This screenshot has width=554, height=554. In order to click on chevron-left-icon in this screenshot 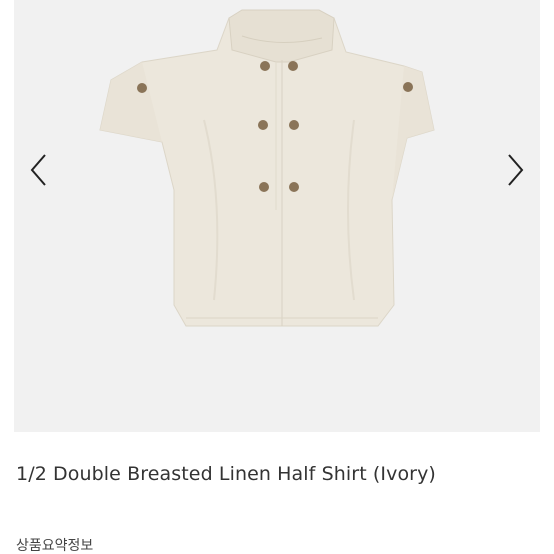, I will do `click(38, 170)`.